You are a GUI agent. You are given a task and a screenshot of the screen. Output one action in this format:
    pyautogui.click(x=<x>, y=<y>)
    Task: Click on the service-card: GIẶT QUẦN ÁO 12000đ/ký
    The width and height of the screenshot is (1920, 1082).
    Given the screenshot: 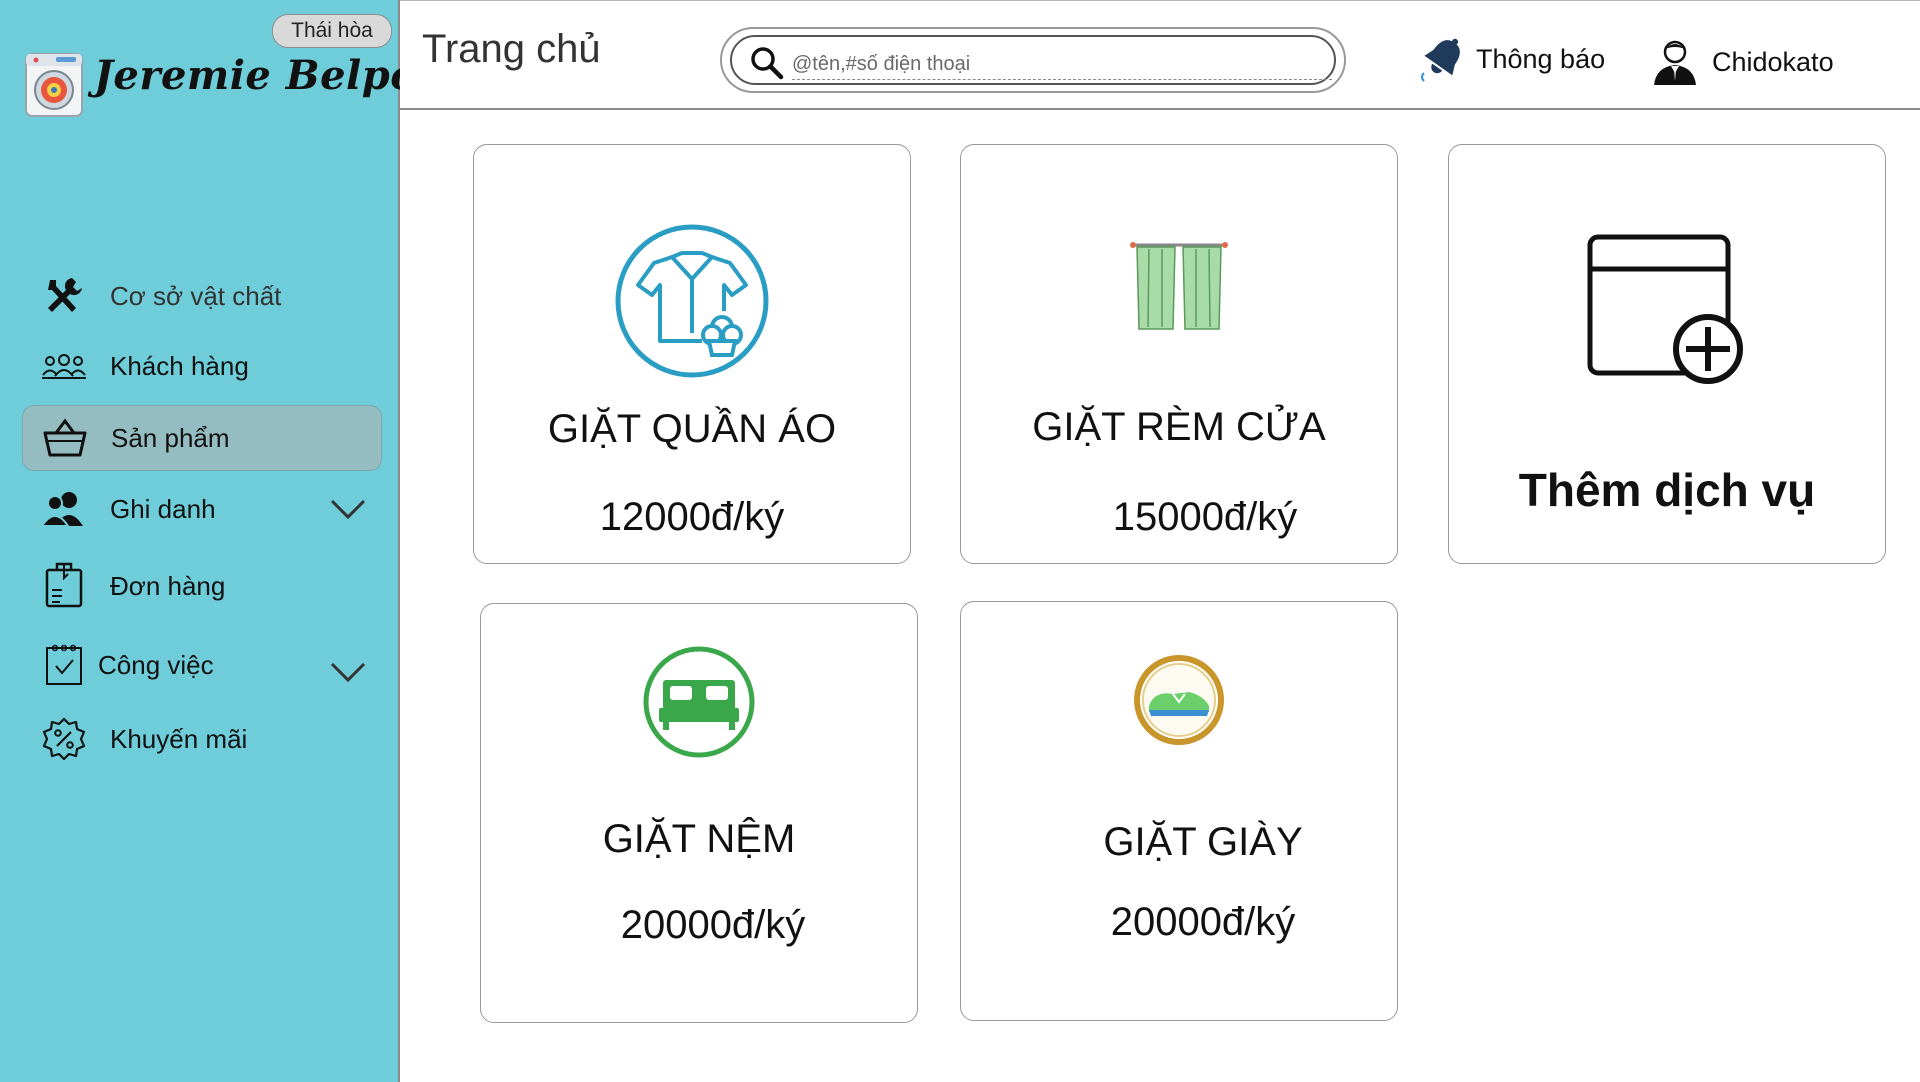 What is the action you would take?
    pyautogui.click(x=692, y=354)
    